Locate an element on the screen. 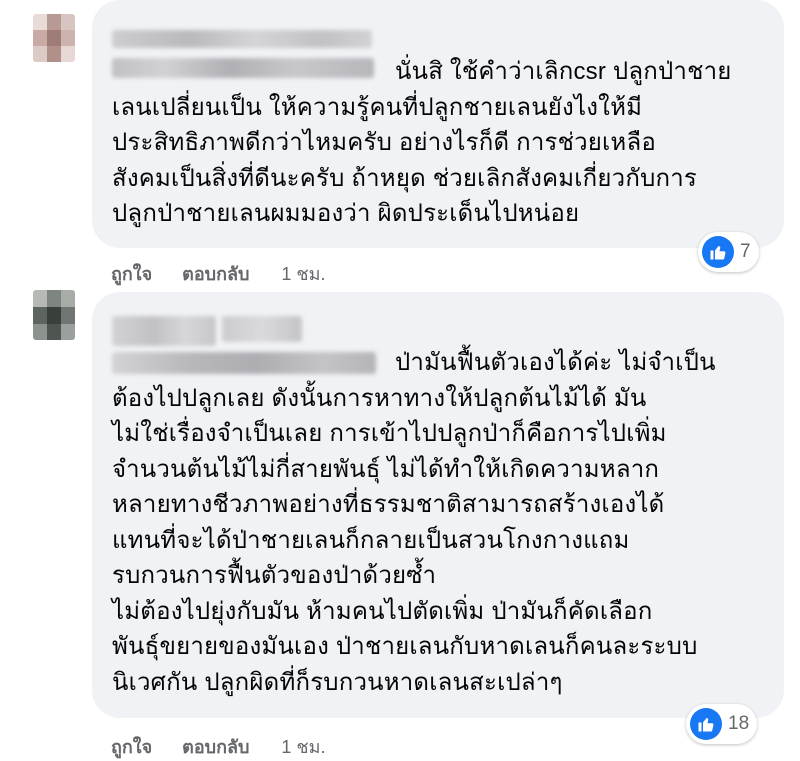  reaction-summary: 7 is located at coordinates (728, 252).